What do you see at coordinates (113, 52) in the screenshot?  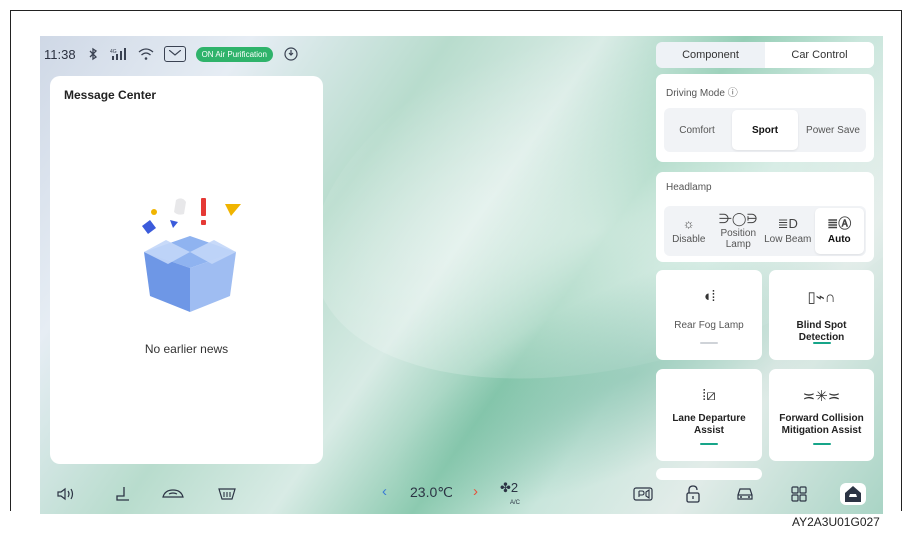 I see `signal-label: 4G` at bounding box center [113, 52].